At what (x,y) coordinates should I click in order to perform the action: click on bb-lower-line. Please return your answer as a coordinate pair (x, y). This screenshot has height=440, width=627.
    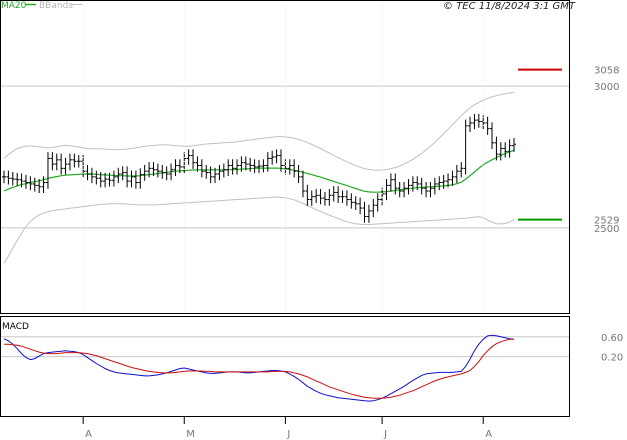
    Looking at the image, I should click on (259, 230).